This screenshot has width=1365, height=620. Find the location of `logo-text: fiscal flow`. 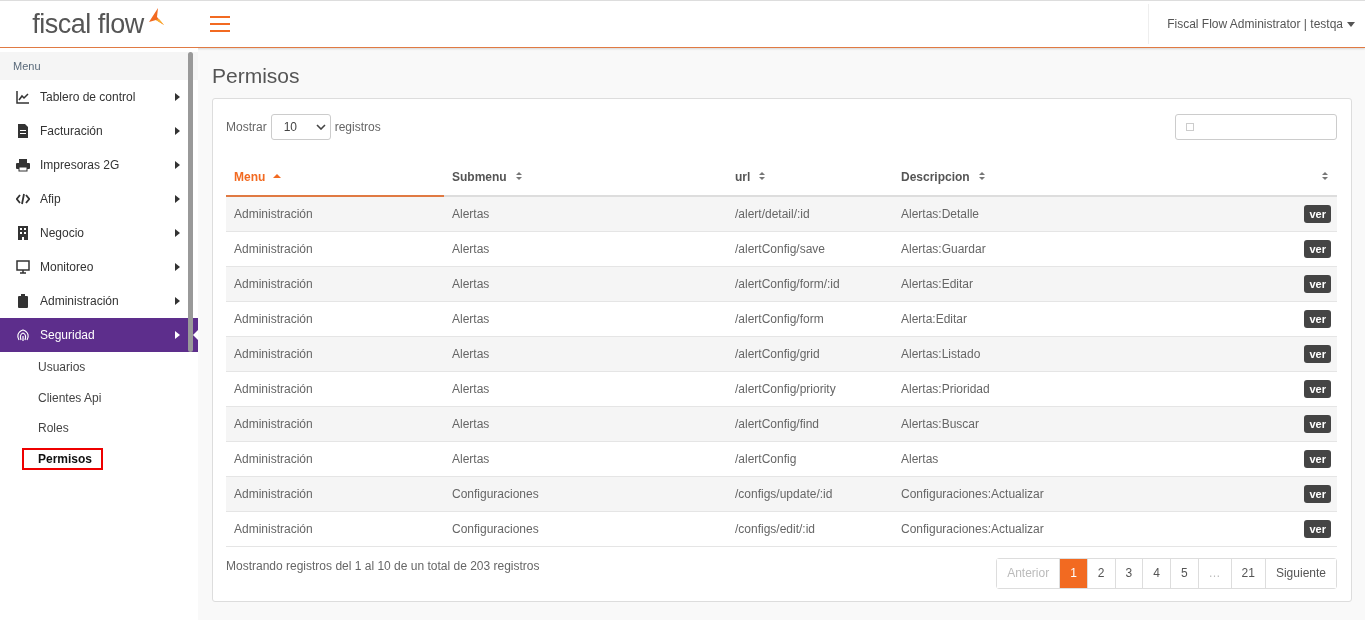

logo-text: fiscal flow is located at coordinates (88, 24).